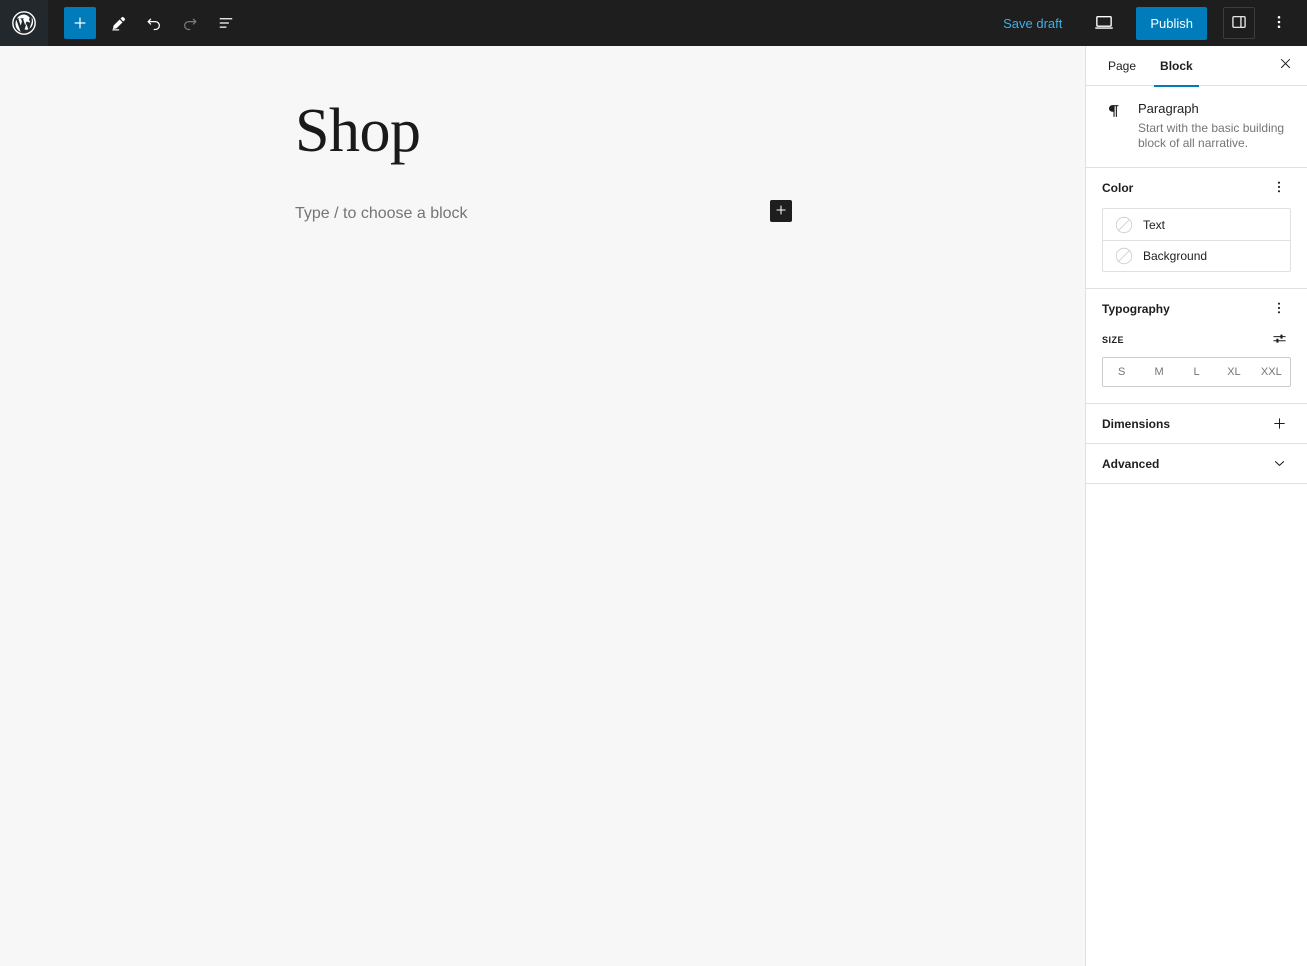 This screenshot has width=1307, height=966. I want to click on add-block-button, so click(80, 23).